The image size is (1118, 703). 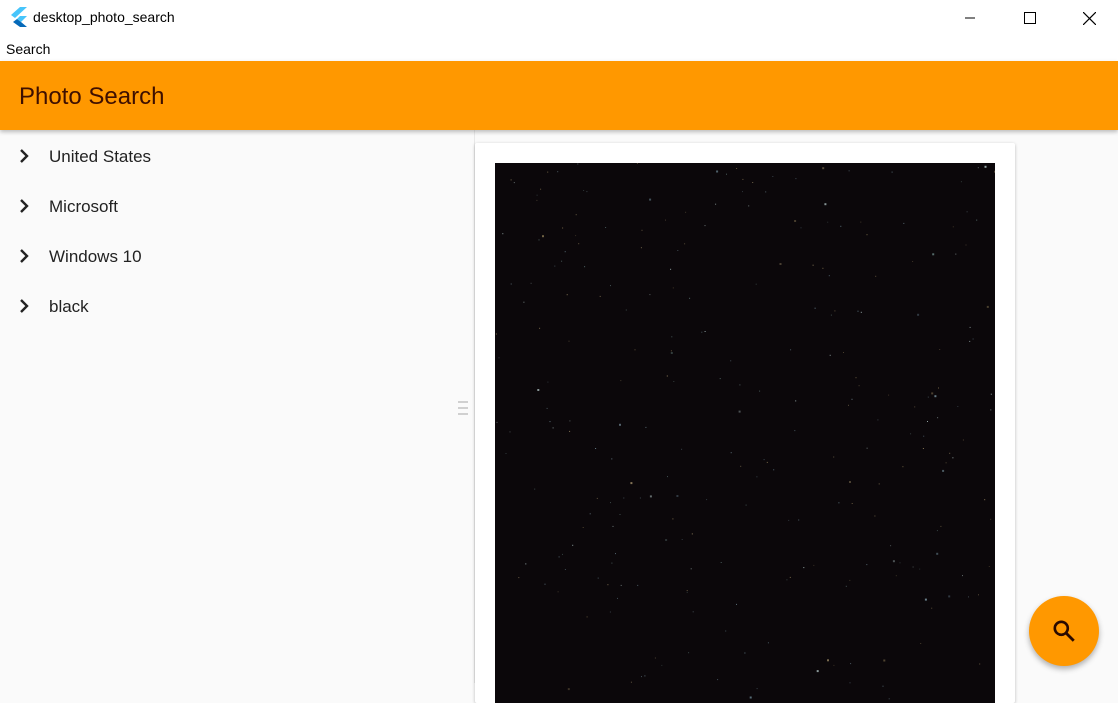 I want to click on search-icon, so click(x=1064, y=631).